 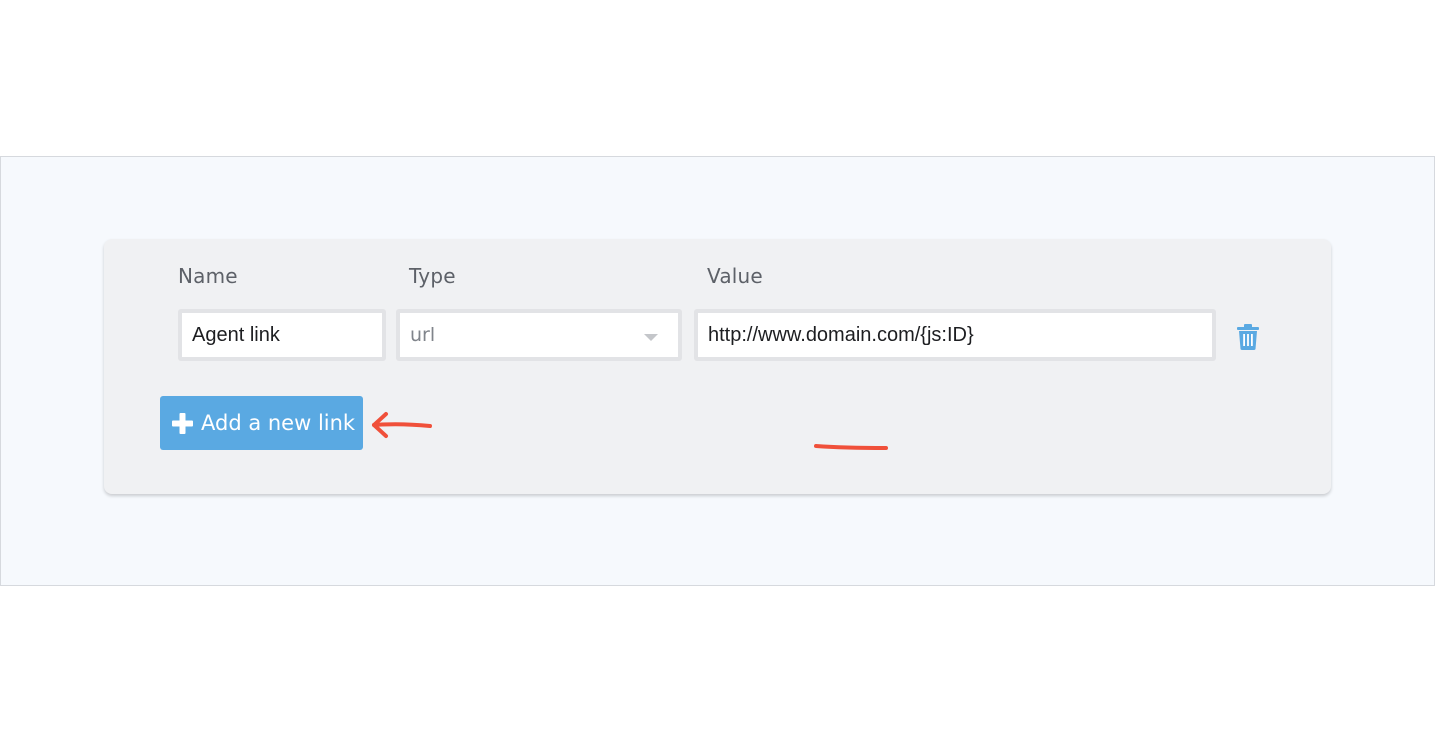 What do you see at coordinates (278, 423) in the screenshot?
I see `add-new-link-label: Add a new link` at bounding box center [278, 423].